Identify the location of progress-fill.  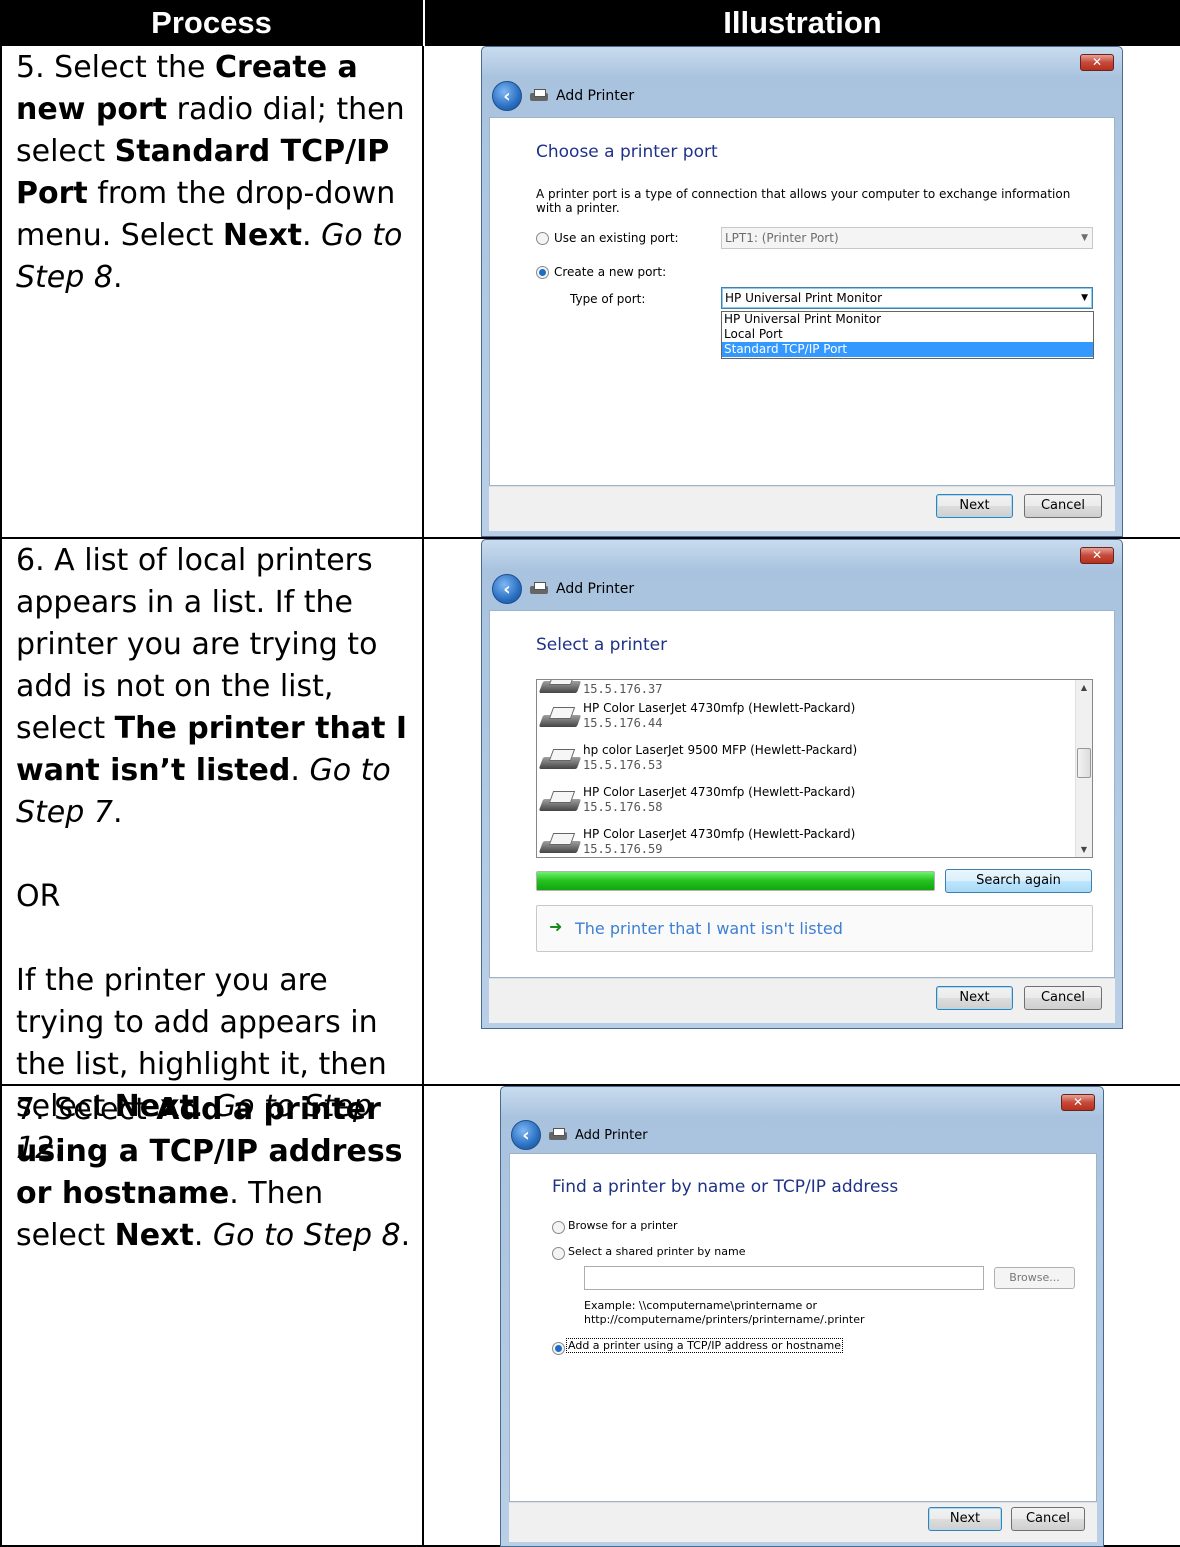
(735, 881).